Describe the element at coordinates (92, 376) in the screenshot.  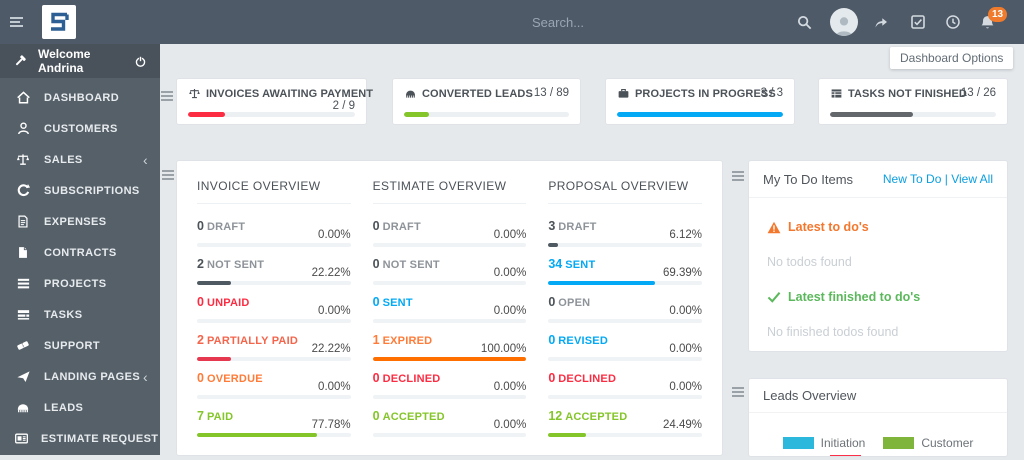
I see `sidebar-item-label: LANDING PAGES` at that location.